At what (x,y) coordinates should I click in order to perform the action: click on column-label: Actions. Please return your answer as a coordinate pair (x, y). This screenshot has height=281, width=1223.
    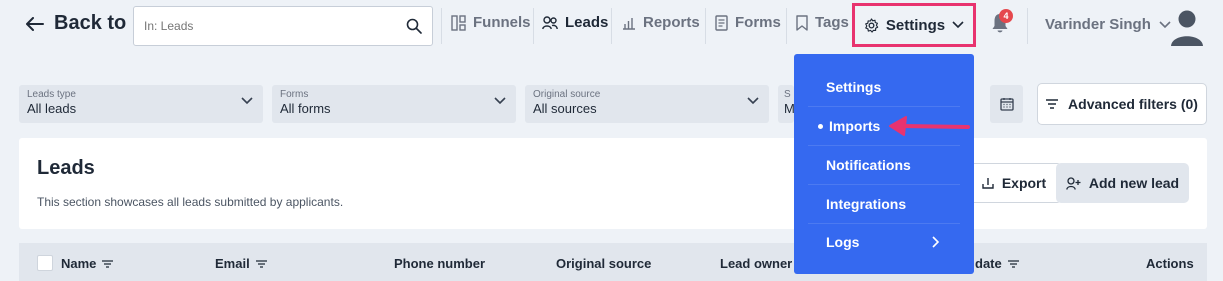
    Looking at the image, I should click on (1170, 263).